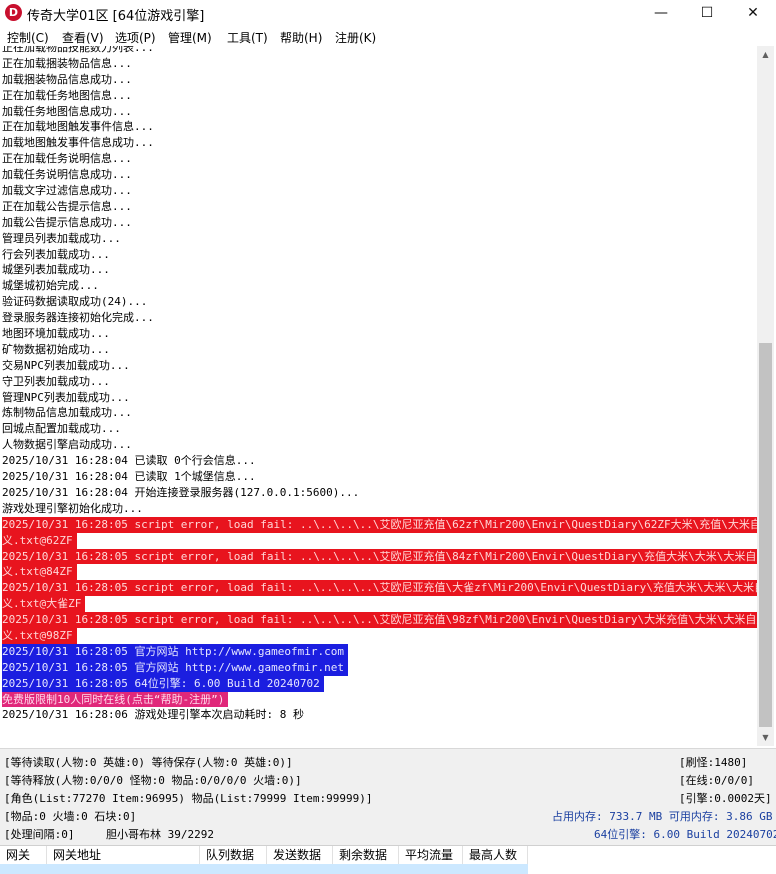 The height and width of the screenshot is (874, 776). I want to click on log-line-text: 2025/10/31 16:28:06 游戏处理引擎本次启动耗时: 8 秒, so click(153, 715).